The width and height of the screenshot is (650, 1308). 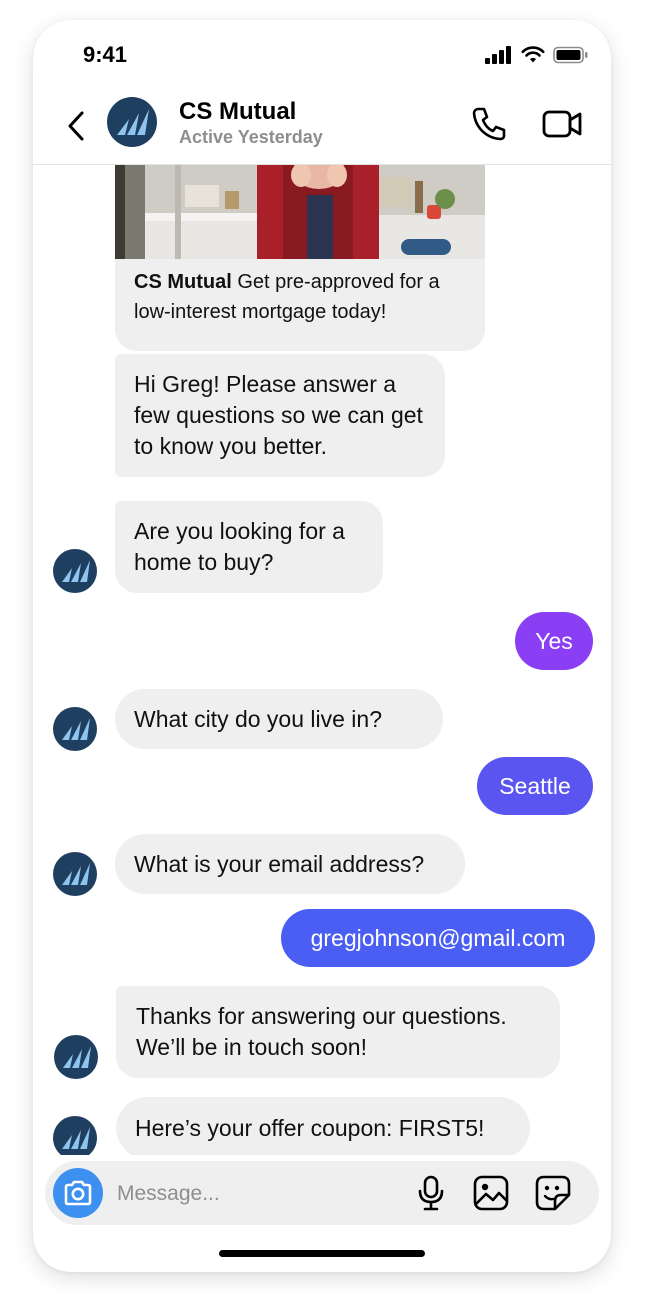 I want to click on message-text: What is your email address?, so click(x=279, y=864).